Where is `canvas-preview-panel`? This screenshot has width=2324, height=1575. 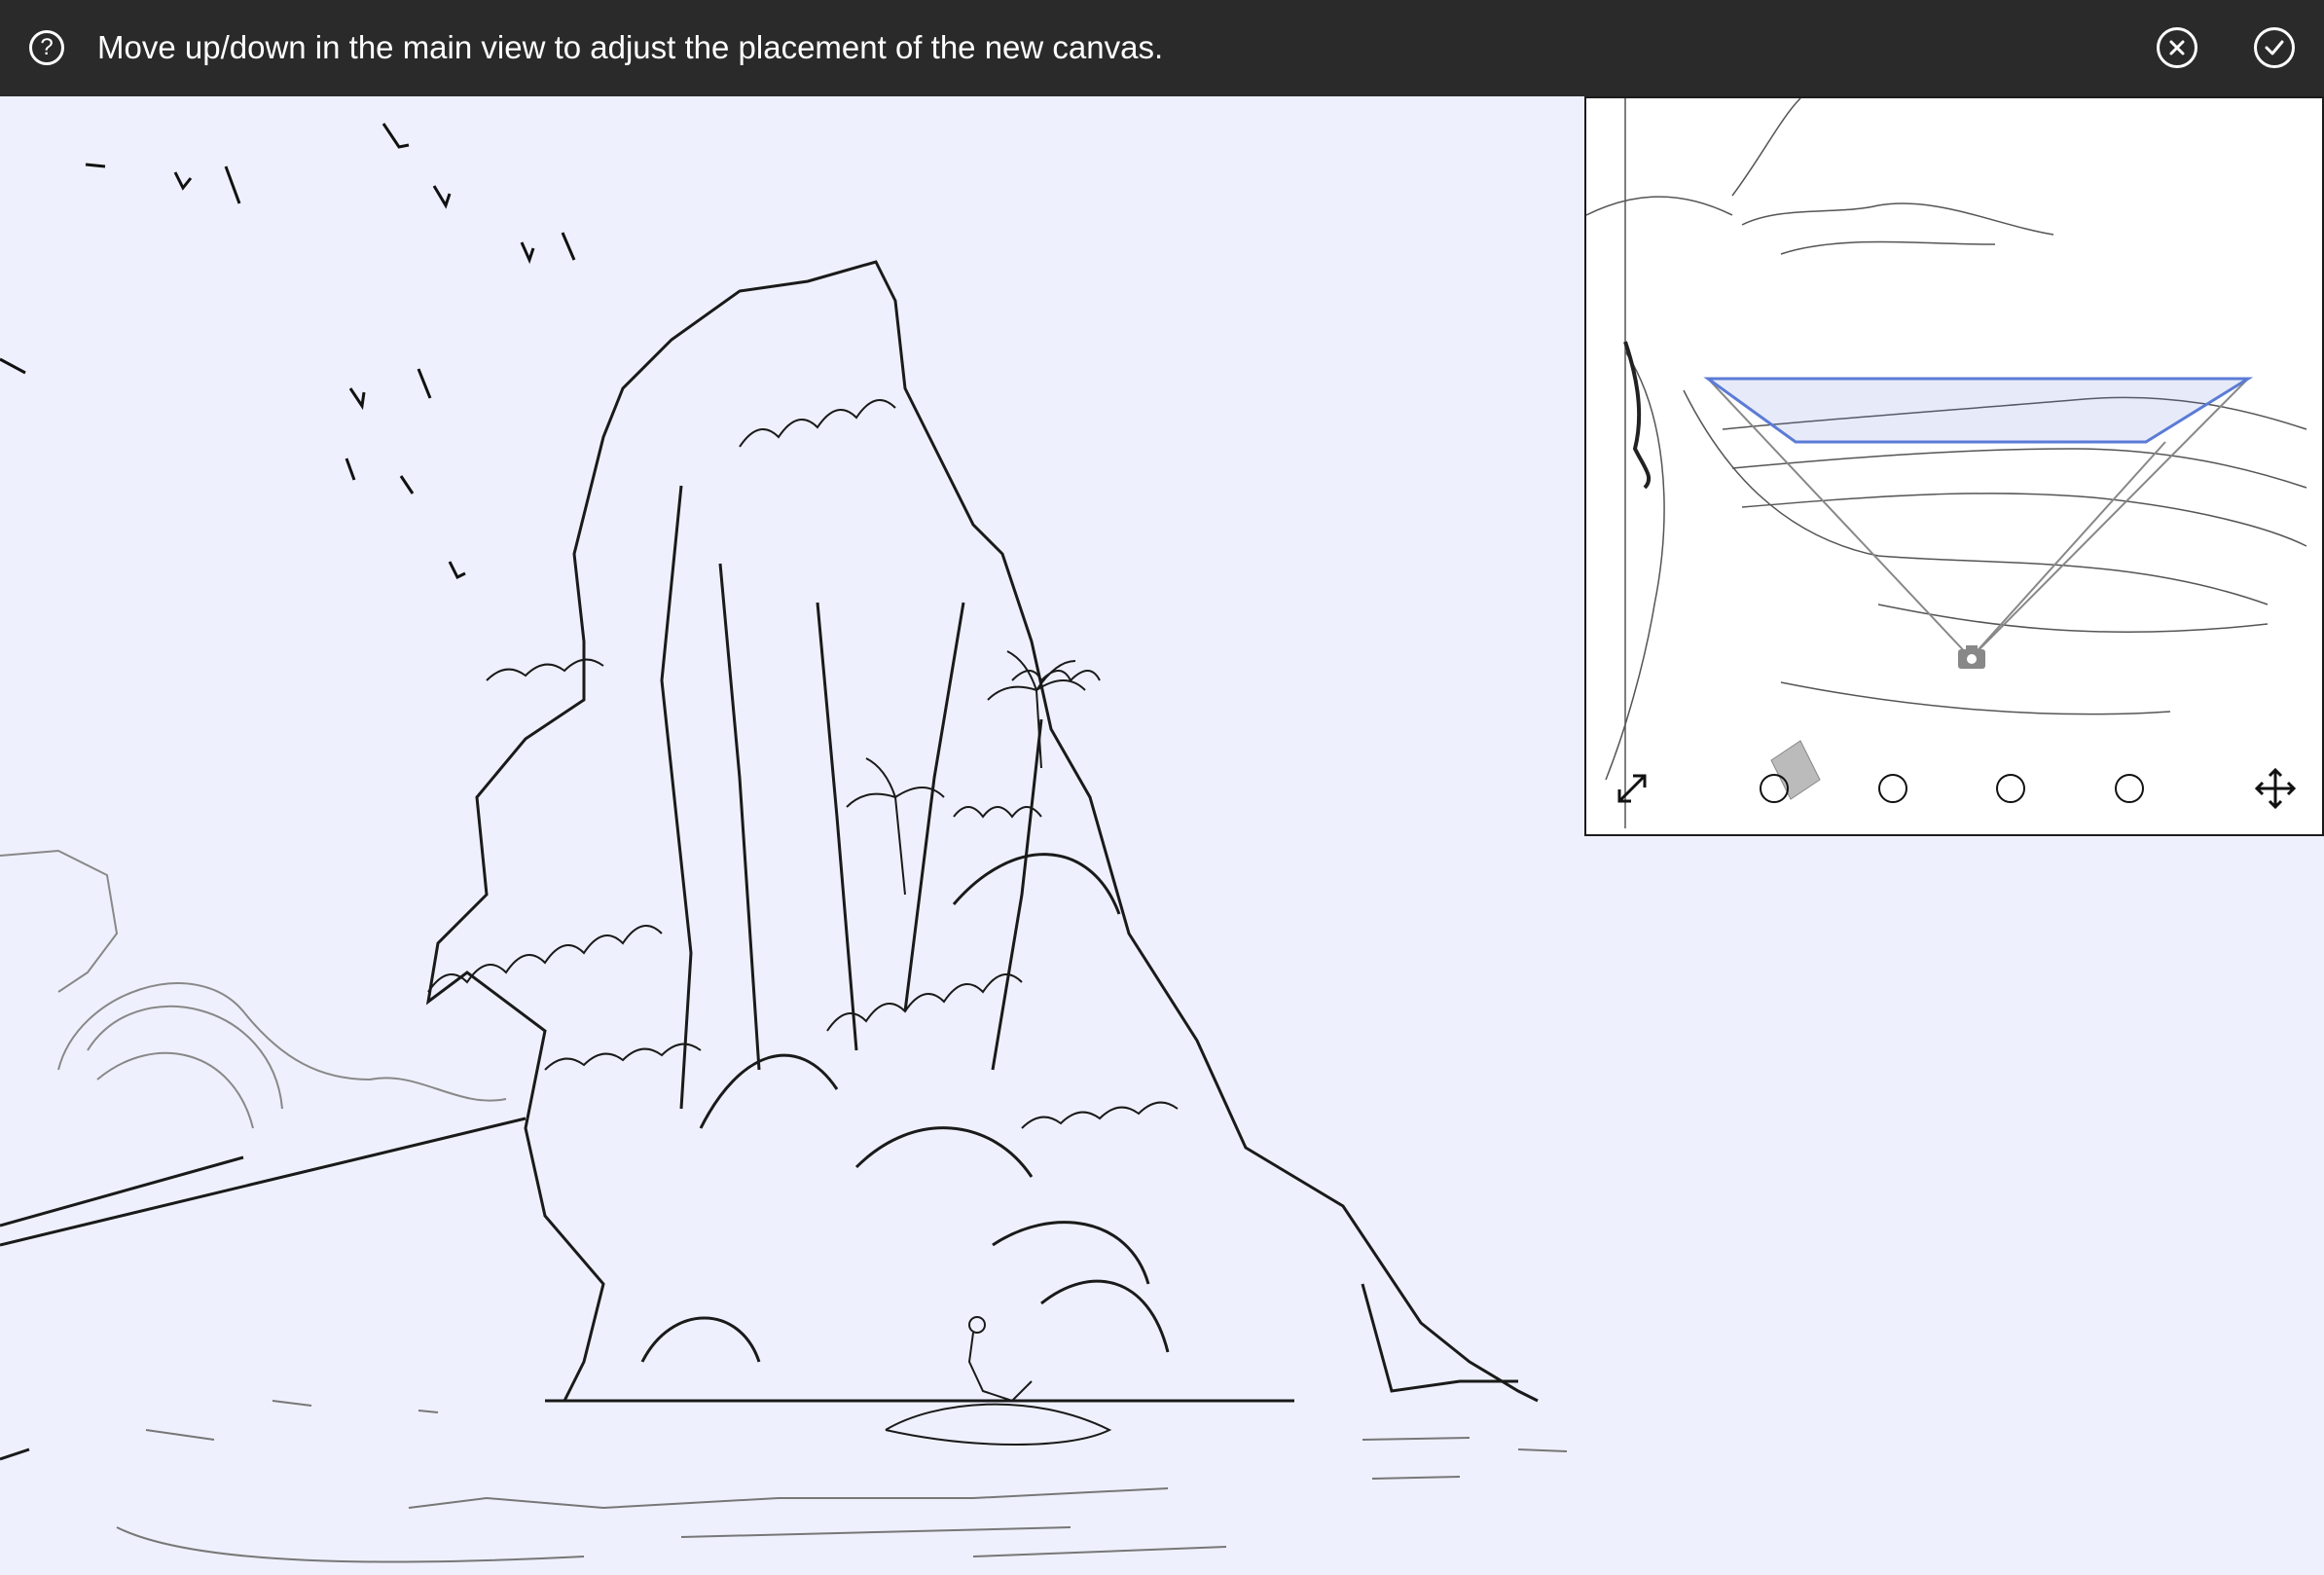 canvas-preview-panel is located at coordinates (1954, 466).